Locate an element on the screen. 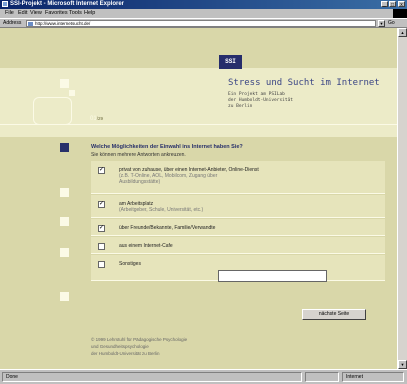  address-label: Address is located at coordinates (12, 23).